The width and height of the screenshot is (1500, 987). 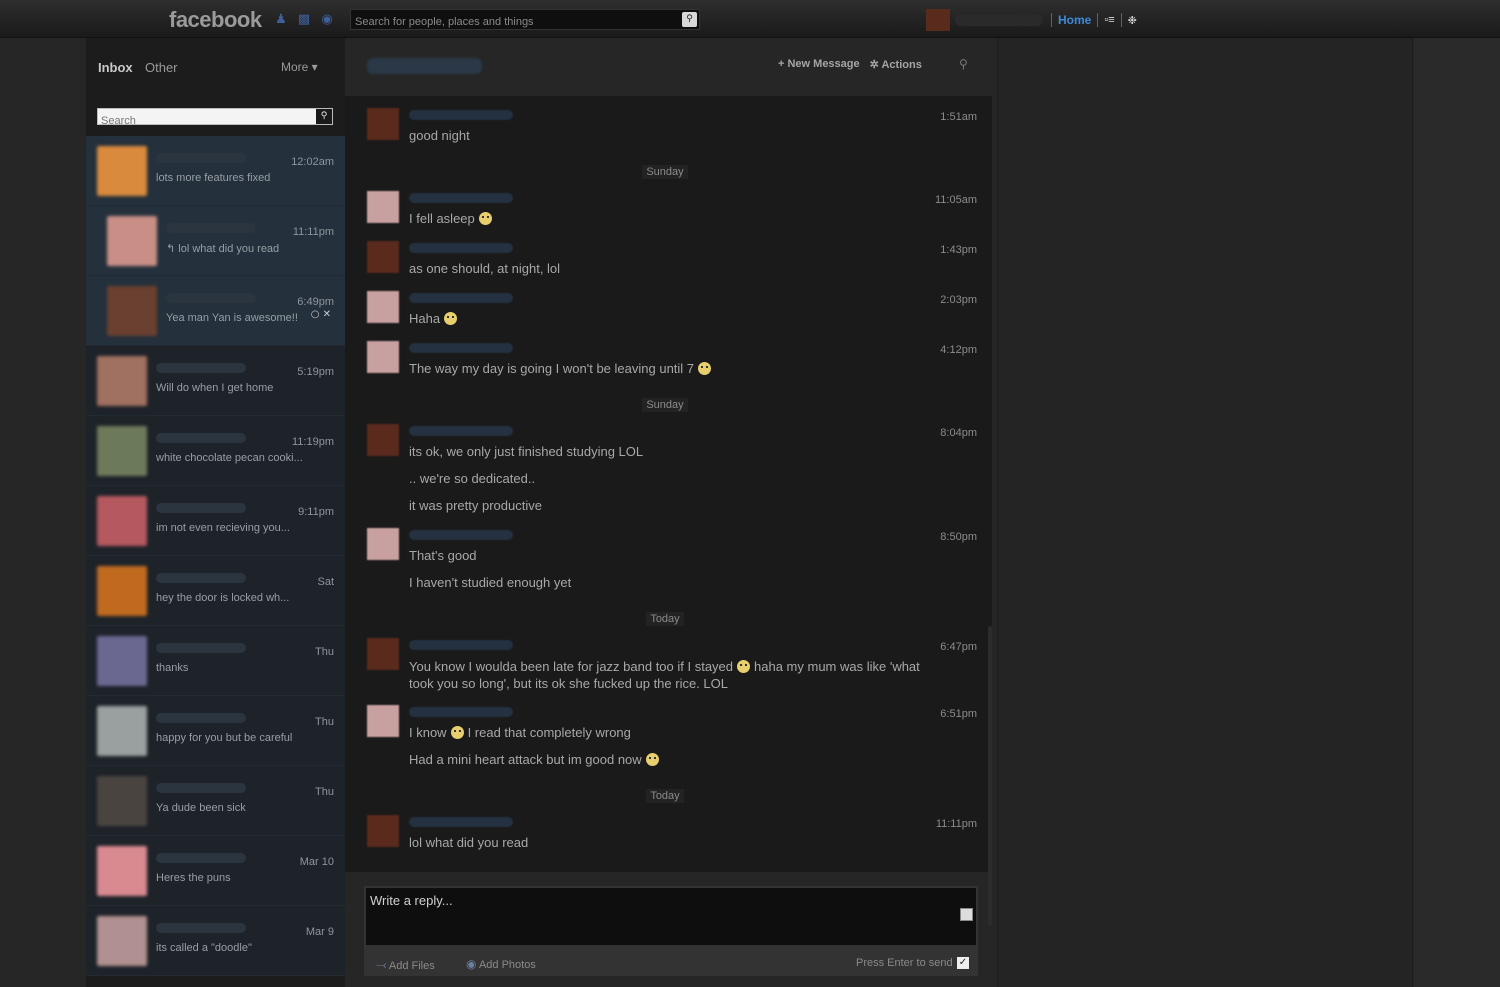 What do you see at coordinates (525, 759) in the screenshot?
I see `message-text-part: Had a mini heart attack but im good now` at bounding box center [525, 759].